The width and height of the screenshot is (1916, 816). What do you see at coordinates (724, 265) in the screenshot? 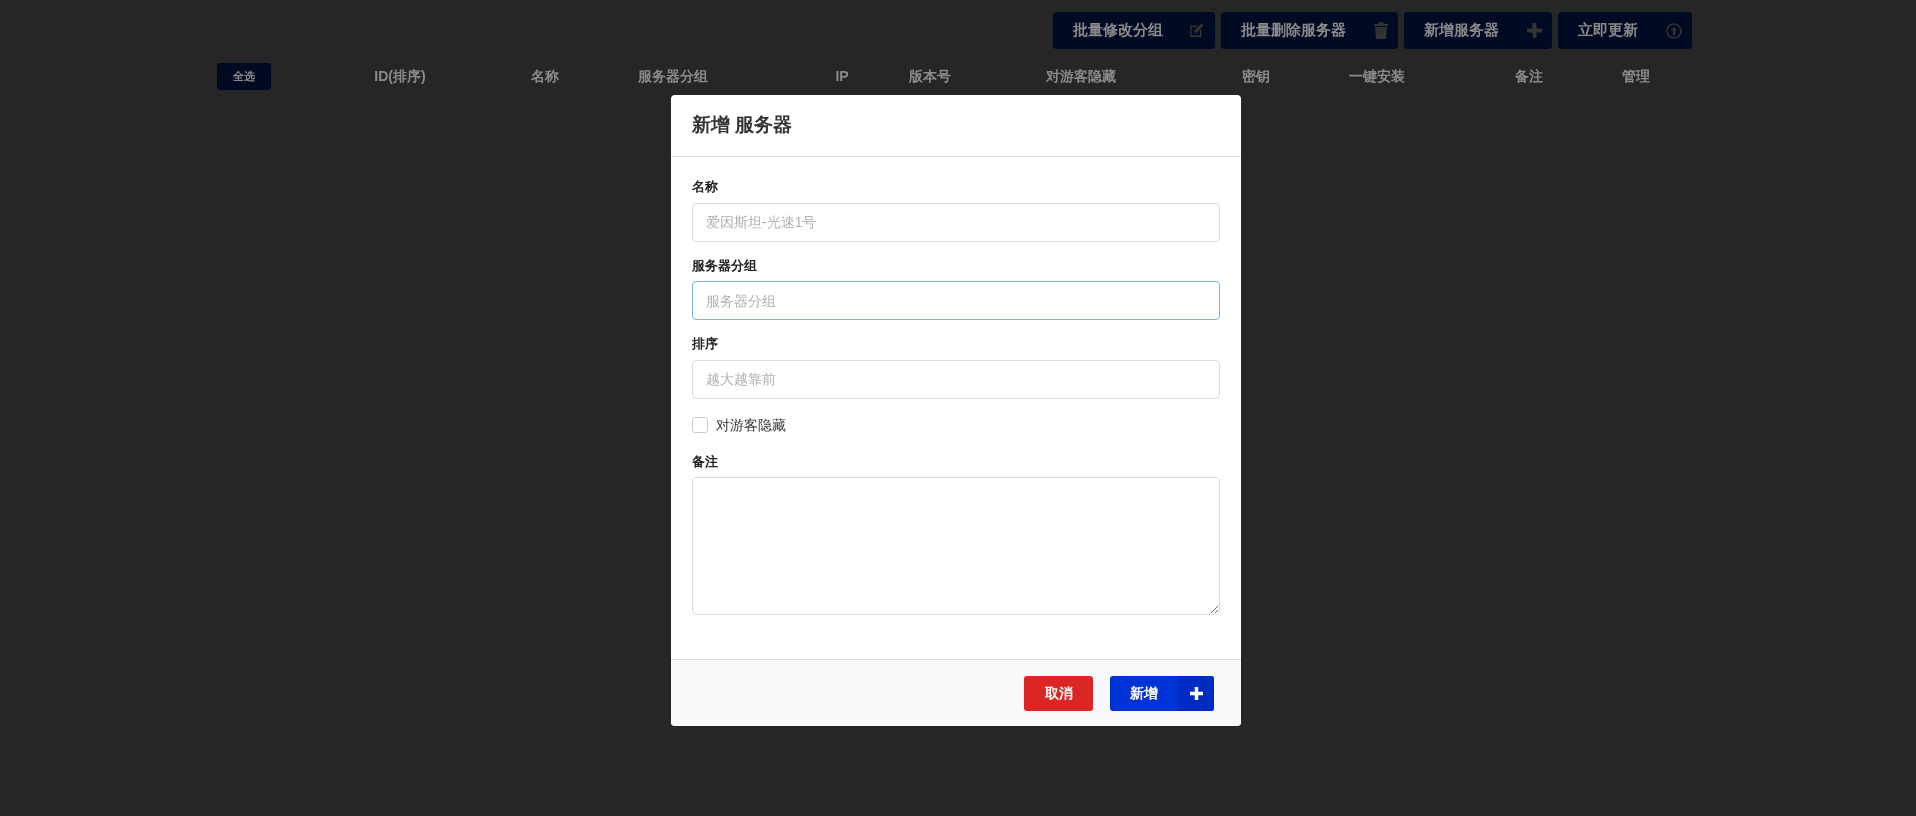
I see `field-label: 服务器分组` at bounding box center [724, 265].